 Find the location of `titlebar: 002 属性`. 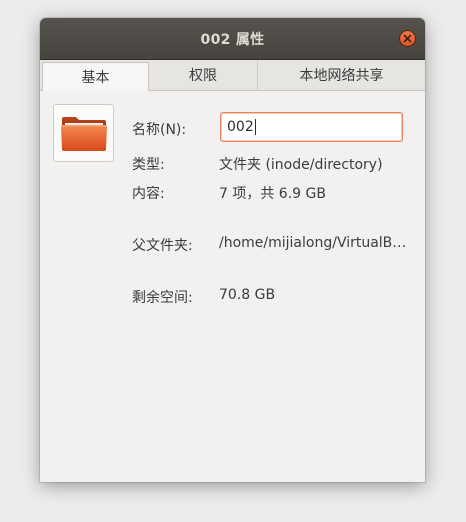

titlebar: 002 属性 is located at coordinates (232, 39).